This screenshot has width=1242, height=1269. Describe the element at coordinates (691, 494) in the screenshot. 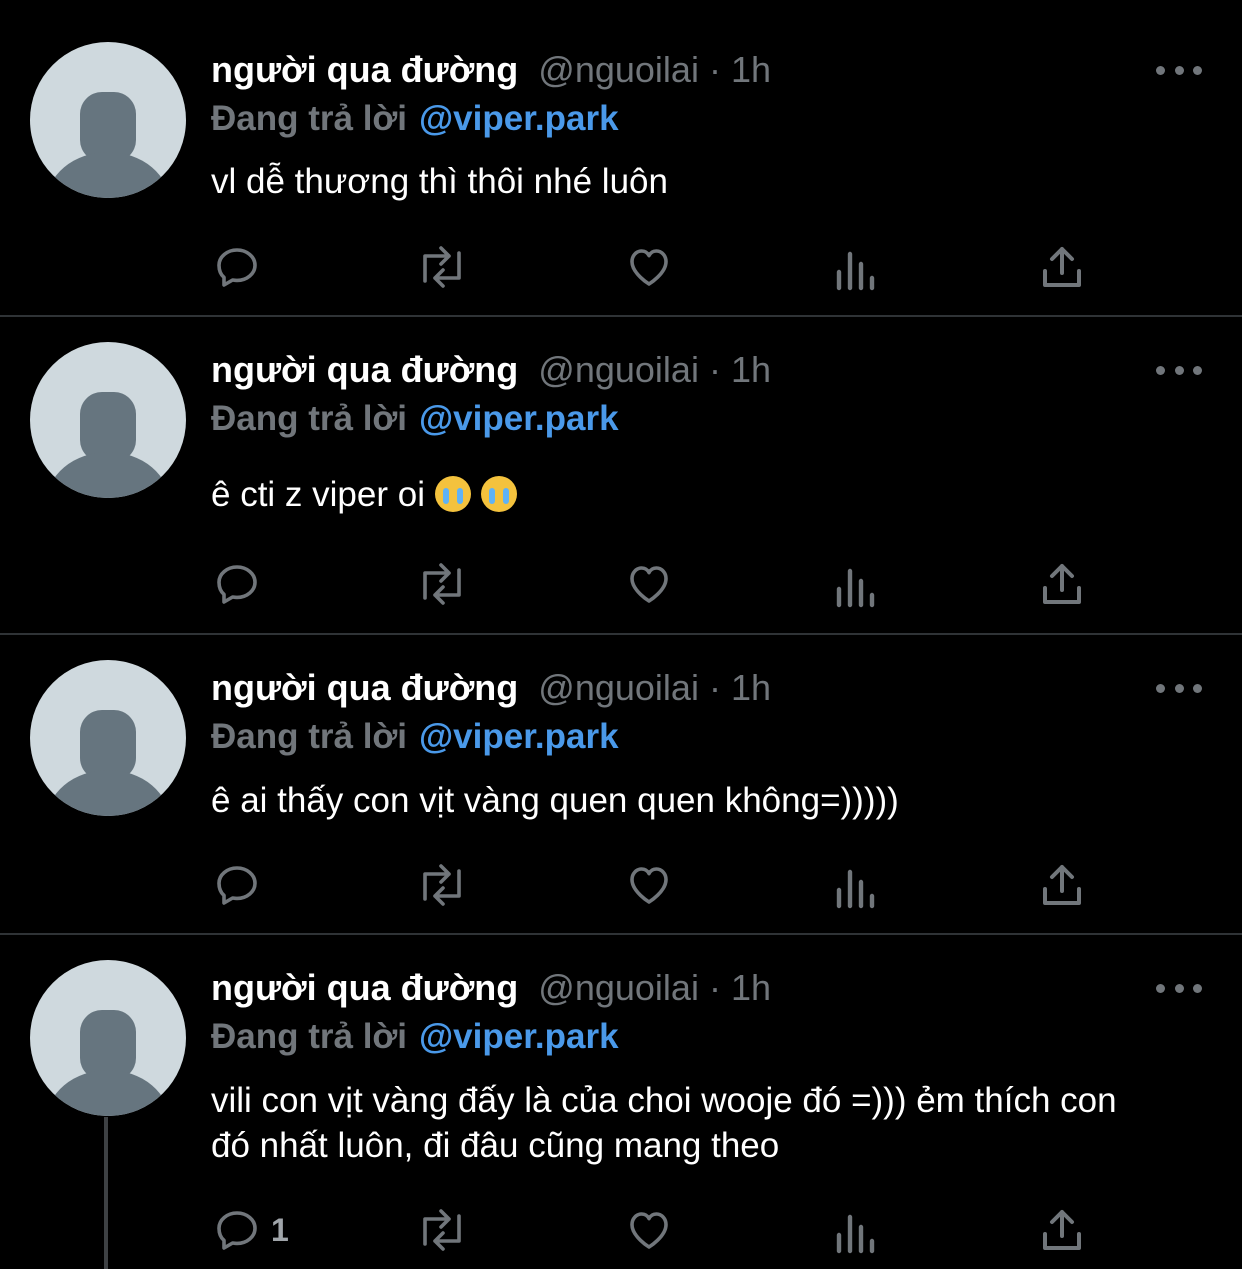

I see `tweet-text-row: ê cti z viper oi` at that location.